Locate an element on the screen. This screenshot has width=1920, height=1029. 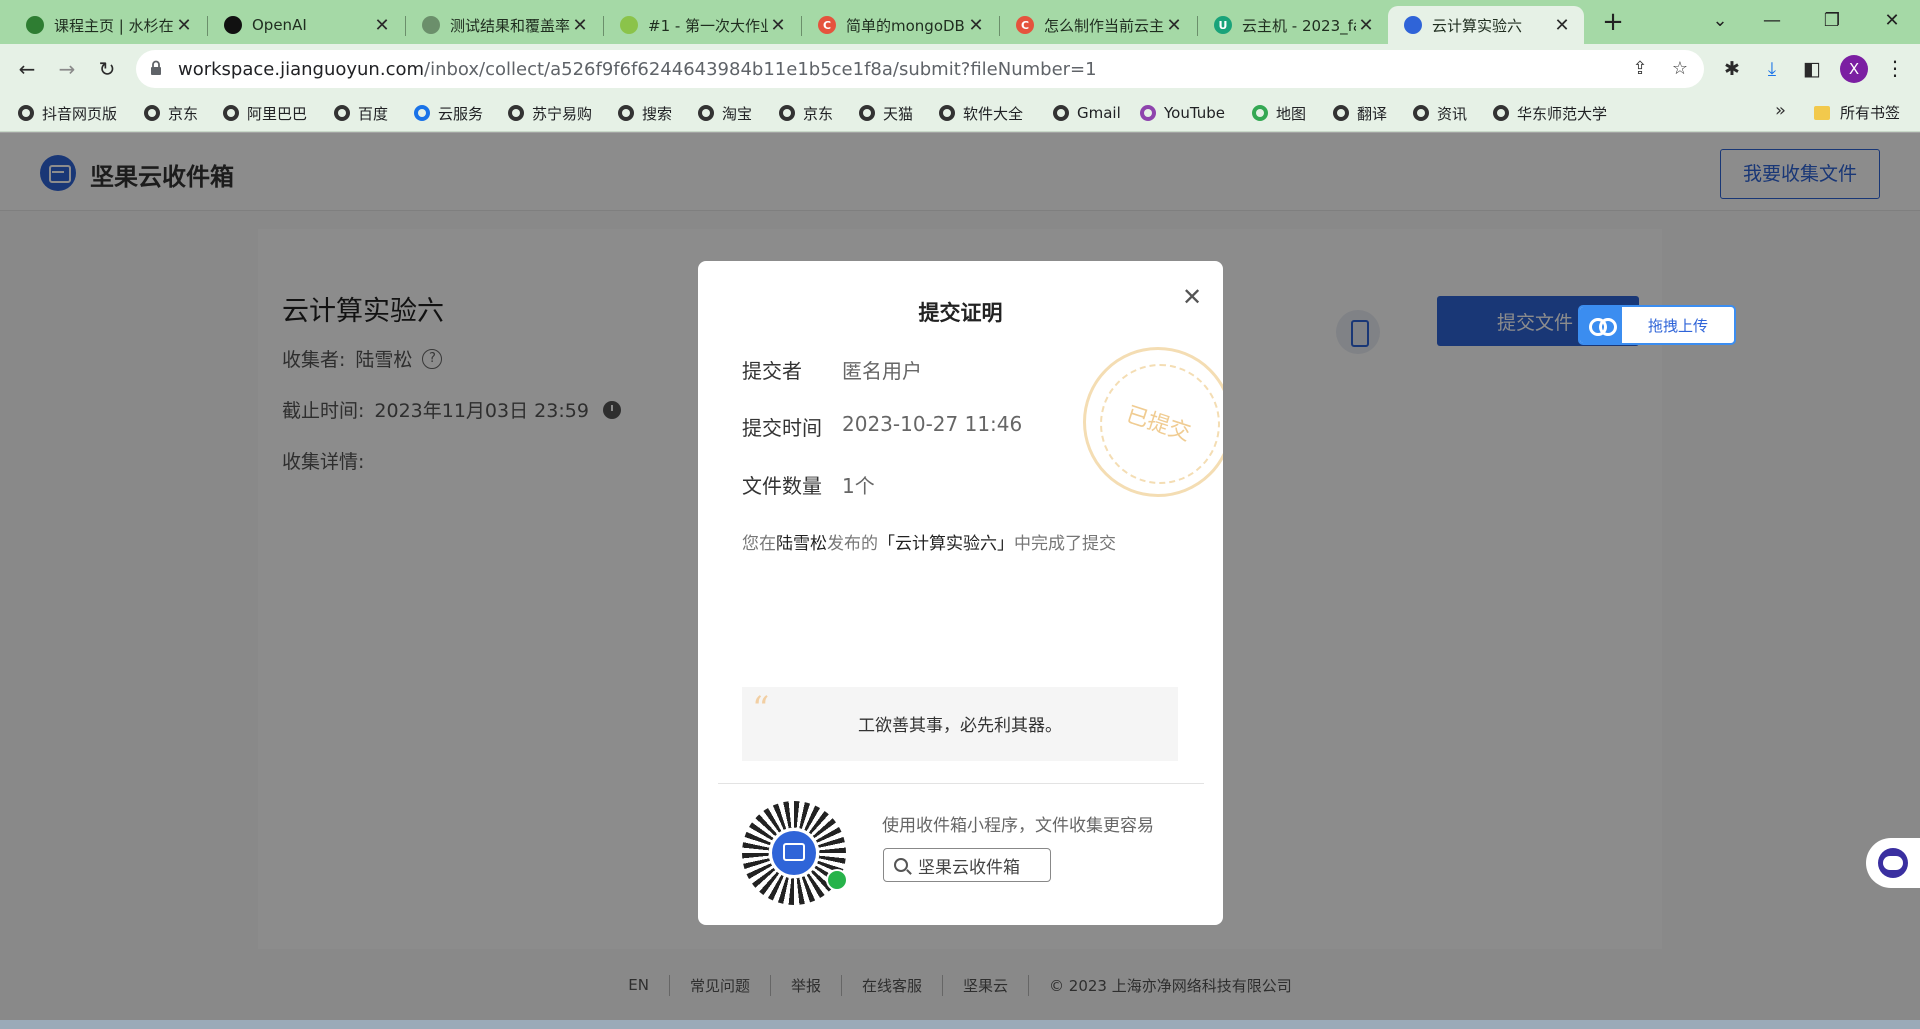
quote-text: 工欲善其事，必先利其器。 is located at coordinates (960, 726).